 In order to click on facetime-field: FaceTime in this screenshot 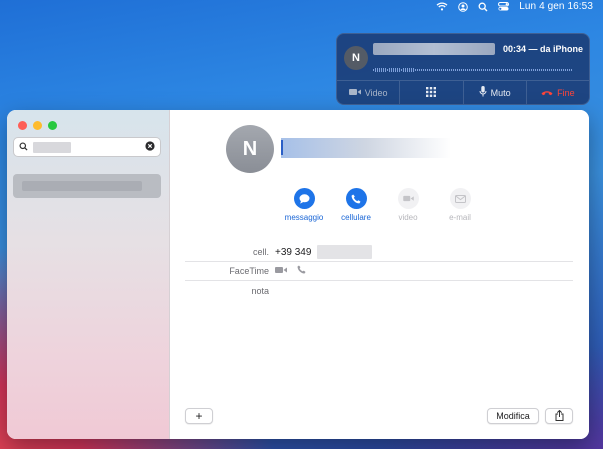, I will do `click(379, 271)`.